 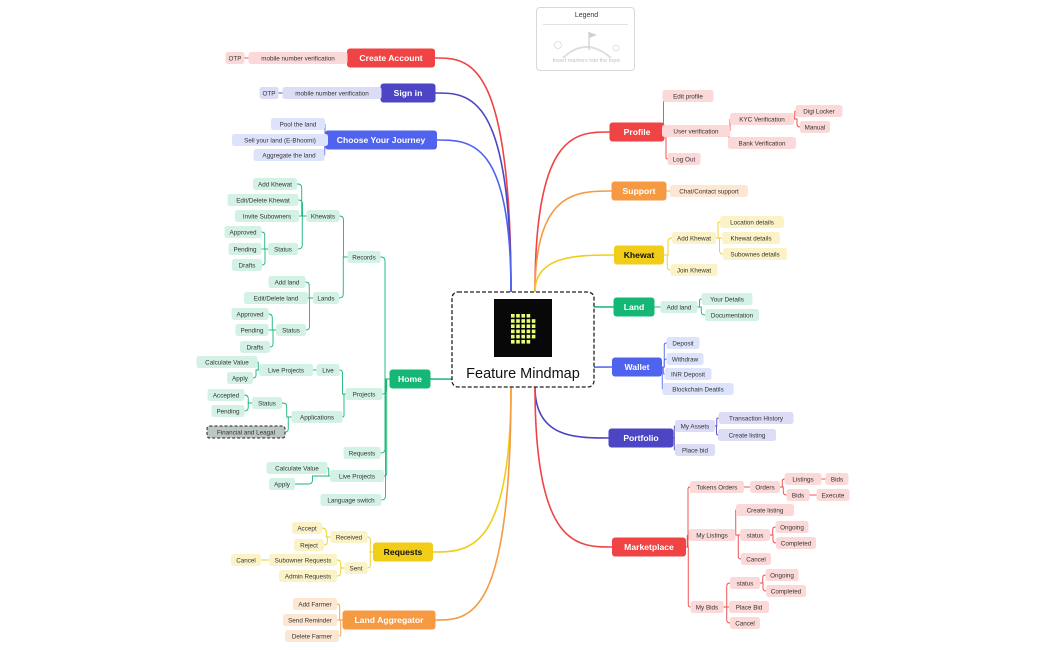 I want to click on marketplace-tokens-bids2-node: Bids, so click(x=798, y=495).